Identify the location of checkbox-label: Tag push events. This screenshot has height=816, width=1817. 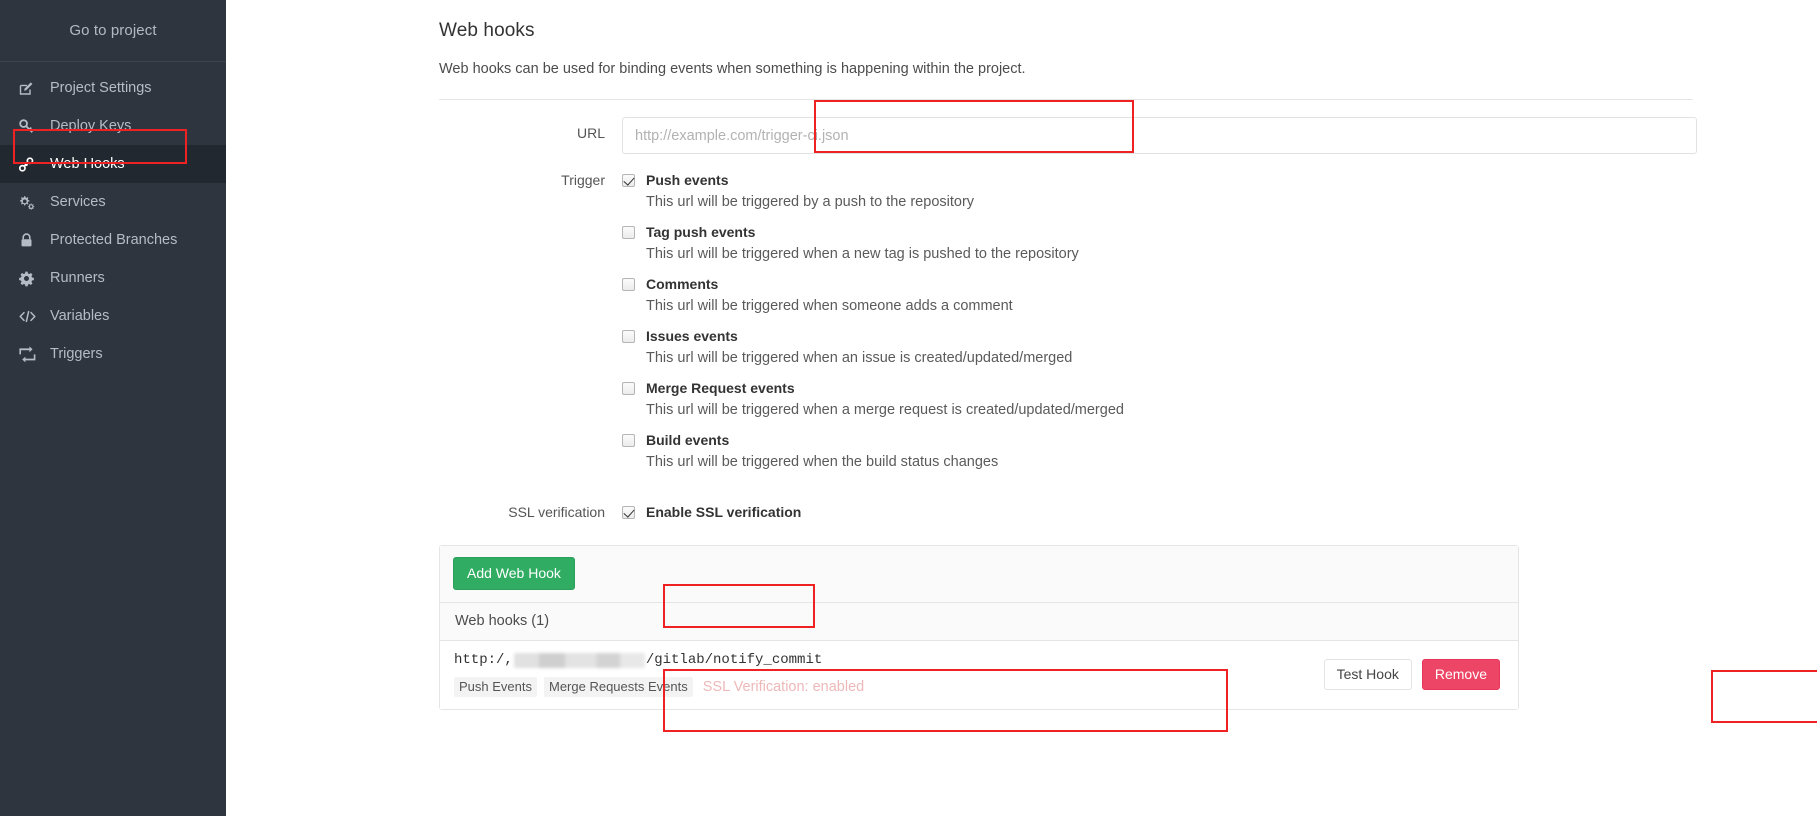
(701, 232).